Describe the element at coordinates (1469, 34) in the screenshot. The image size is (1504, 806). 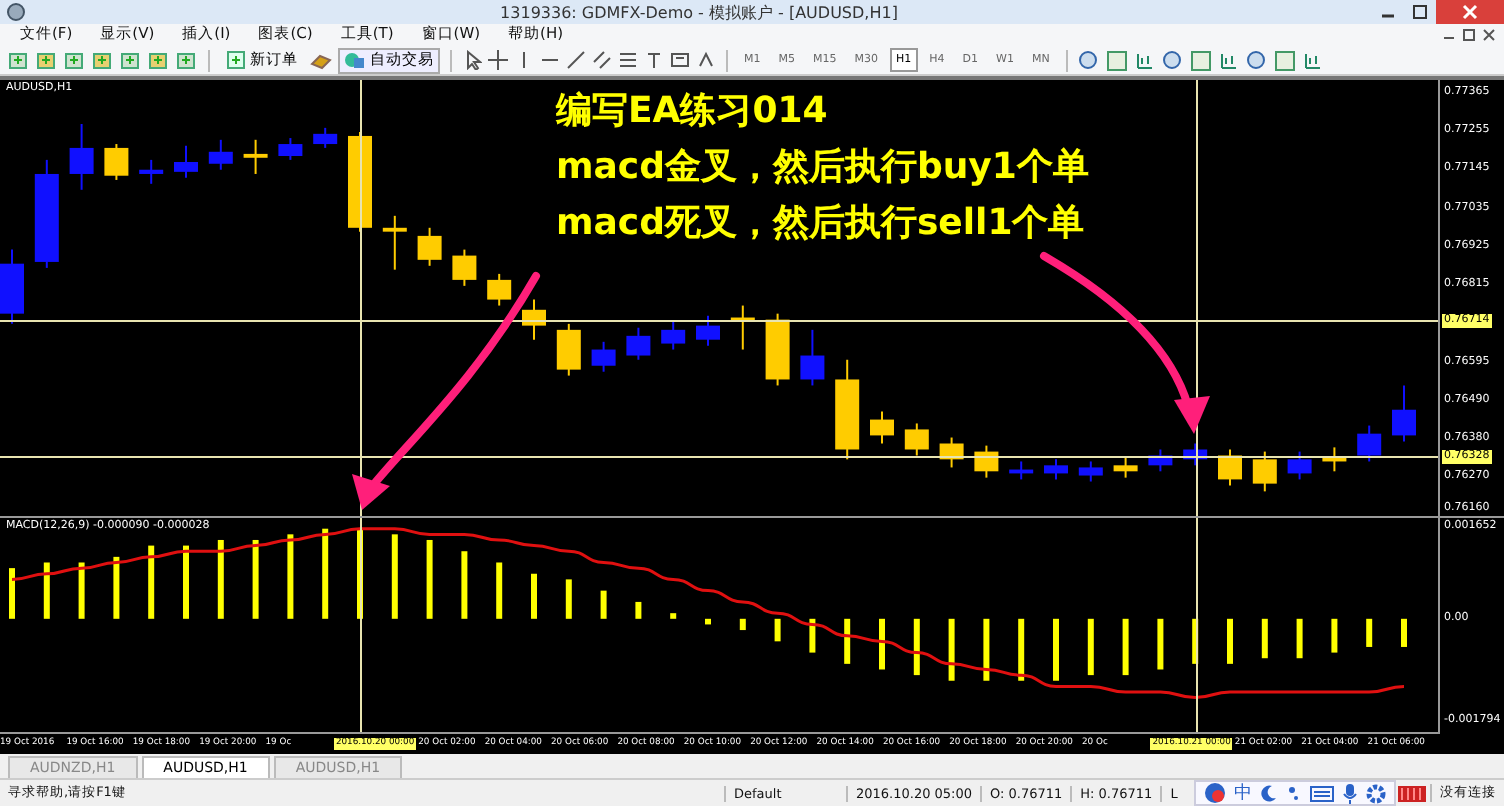
I see `restore-icon` at that location.